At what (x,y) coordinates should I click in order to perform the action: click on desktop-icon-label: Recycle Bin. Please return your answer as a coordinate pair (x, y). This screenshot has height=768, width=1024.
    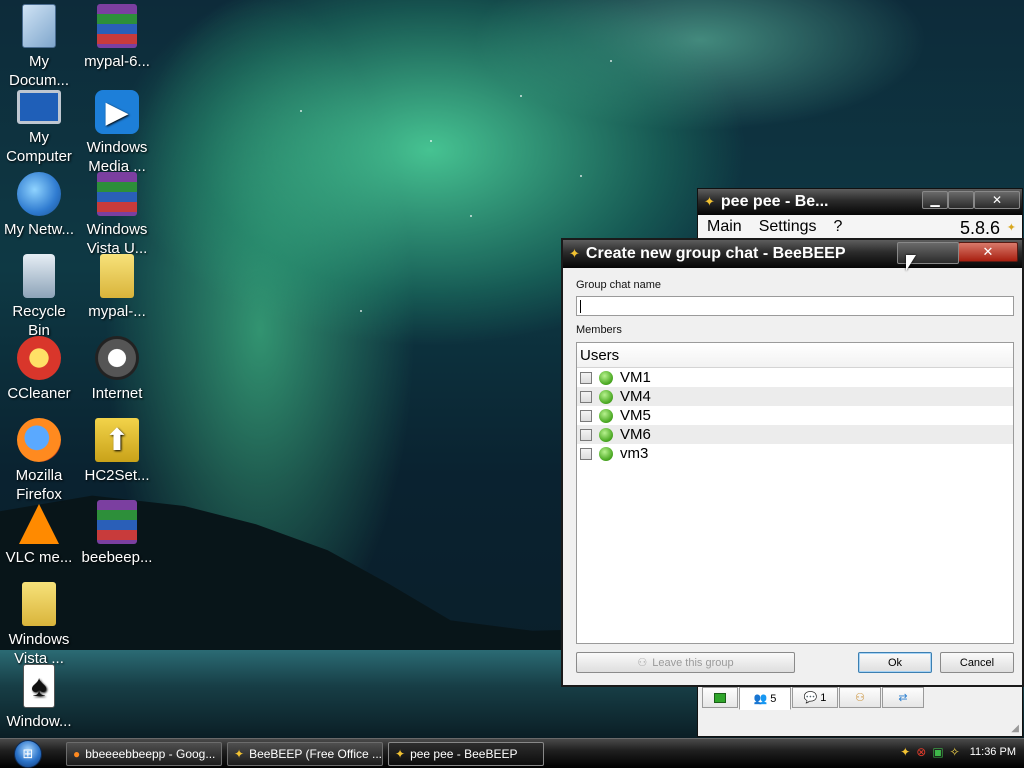
    Looking at the image, I should click on (39, 321).